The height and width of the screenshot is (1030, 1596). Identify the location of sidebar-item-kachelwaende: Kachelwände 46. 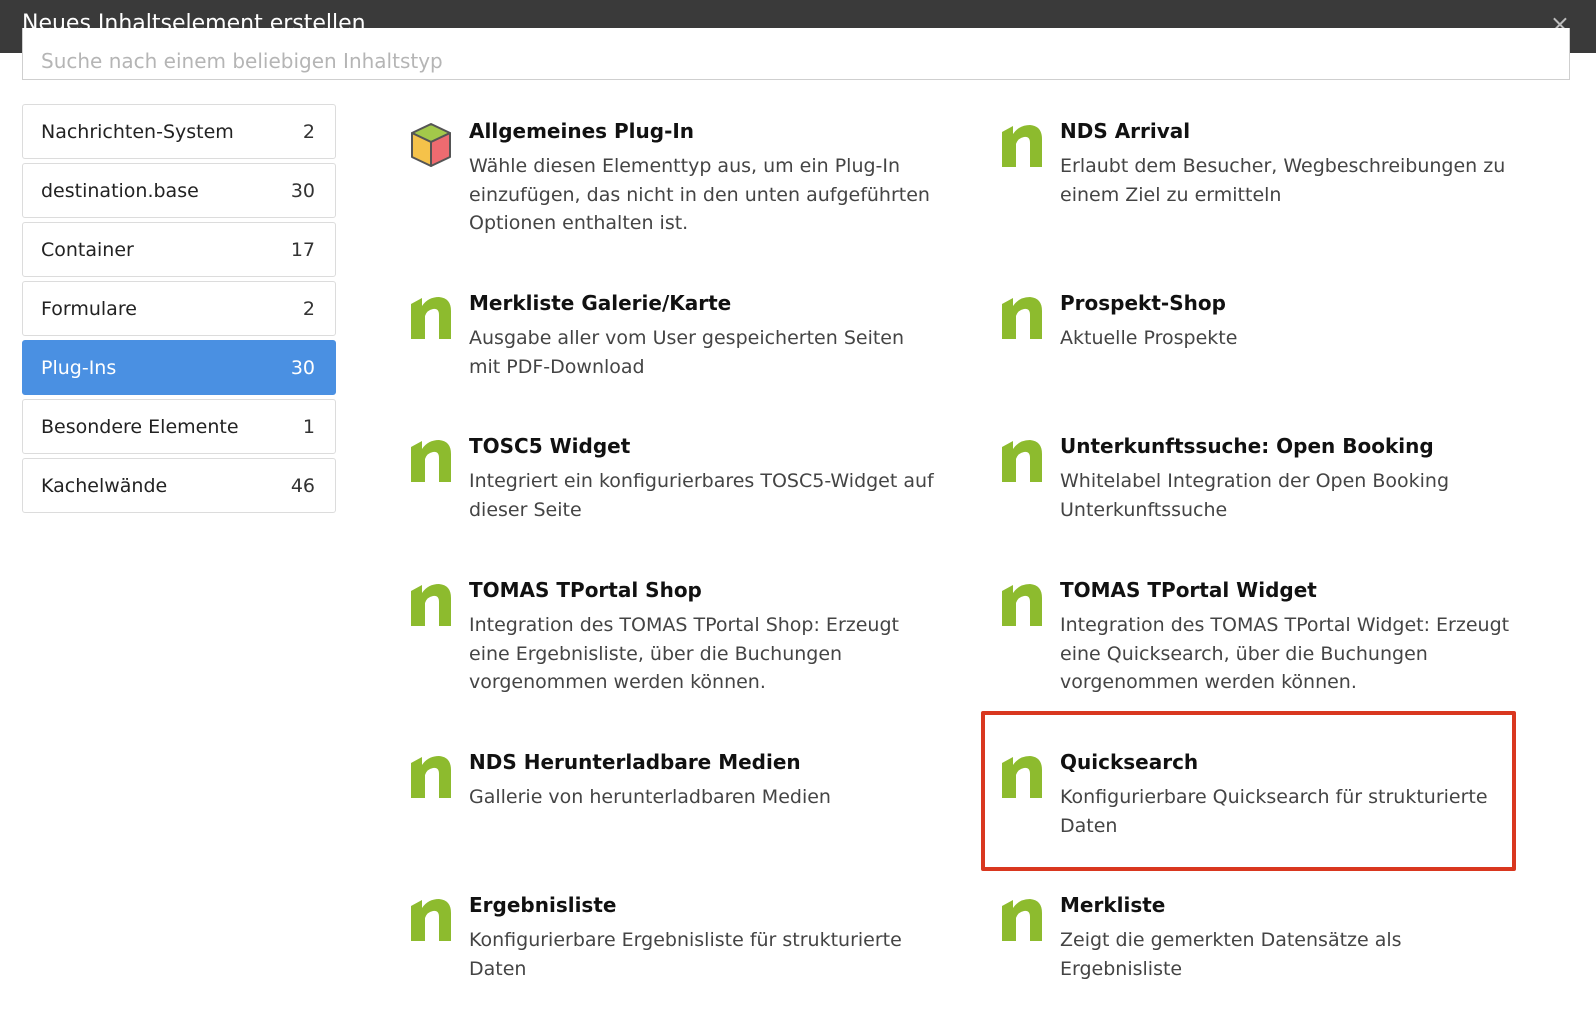
(179, 485).